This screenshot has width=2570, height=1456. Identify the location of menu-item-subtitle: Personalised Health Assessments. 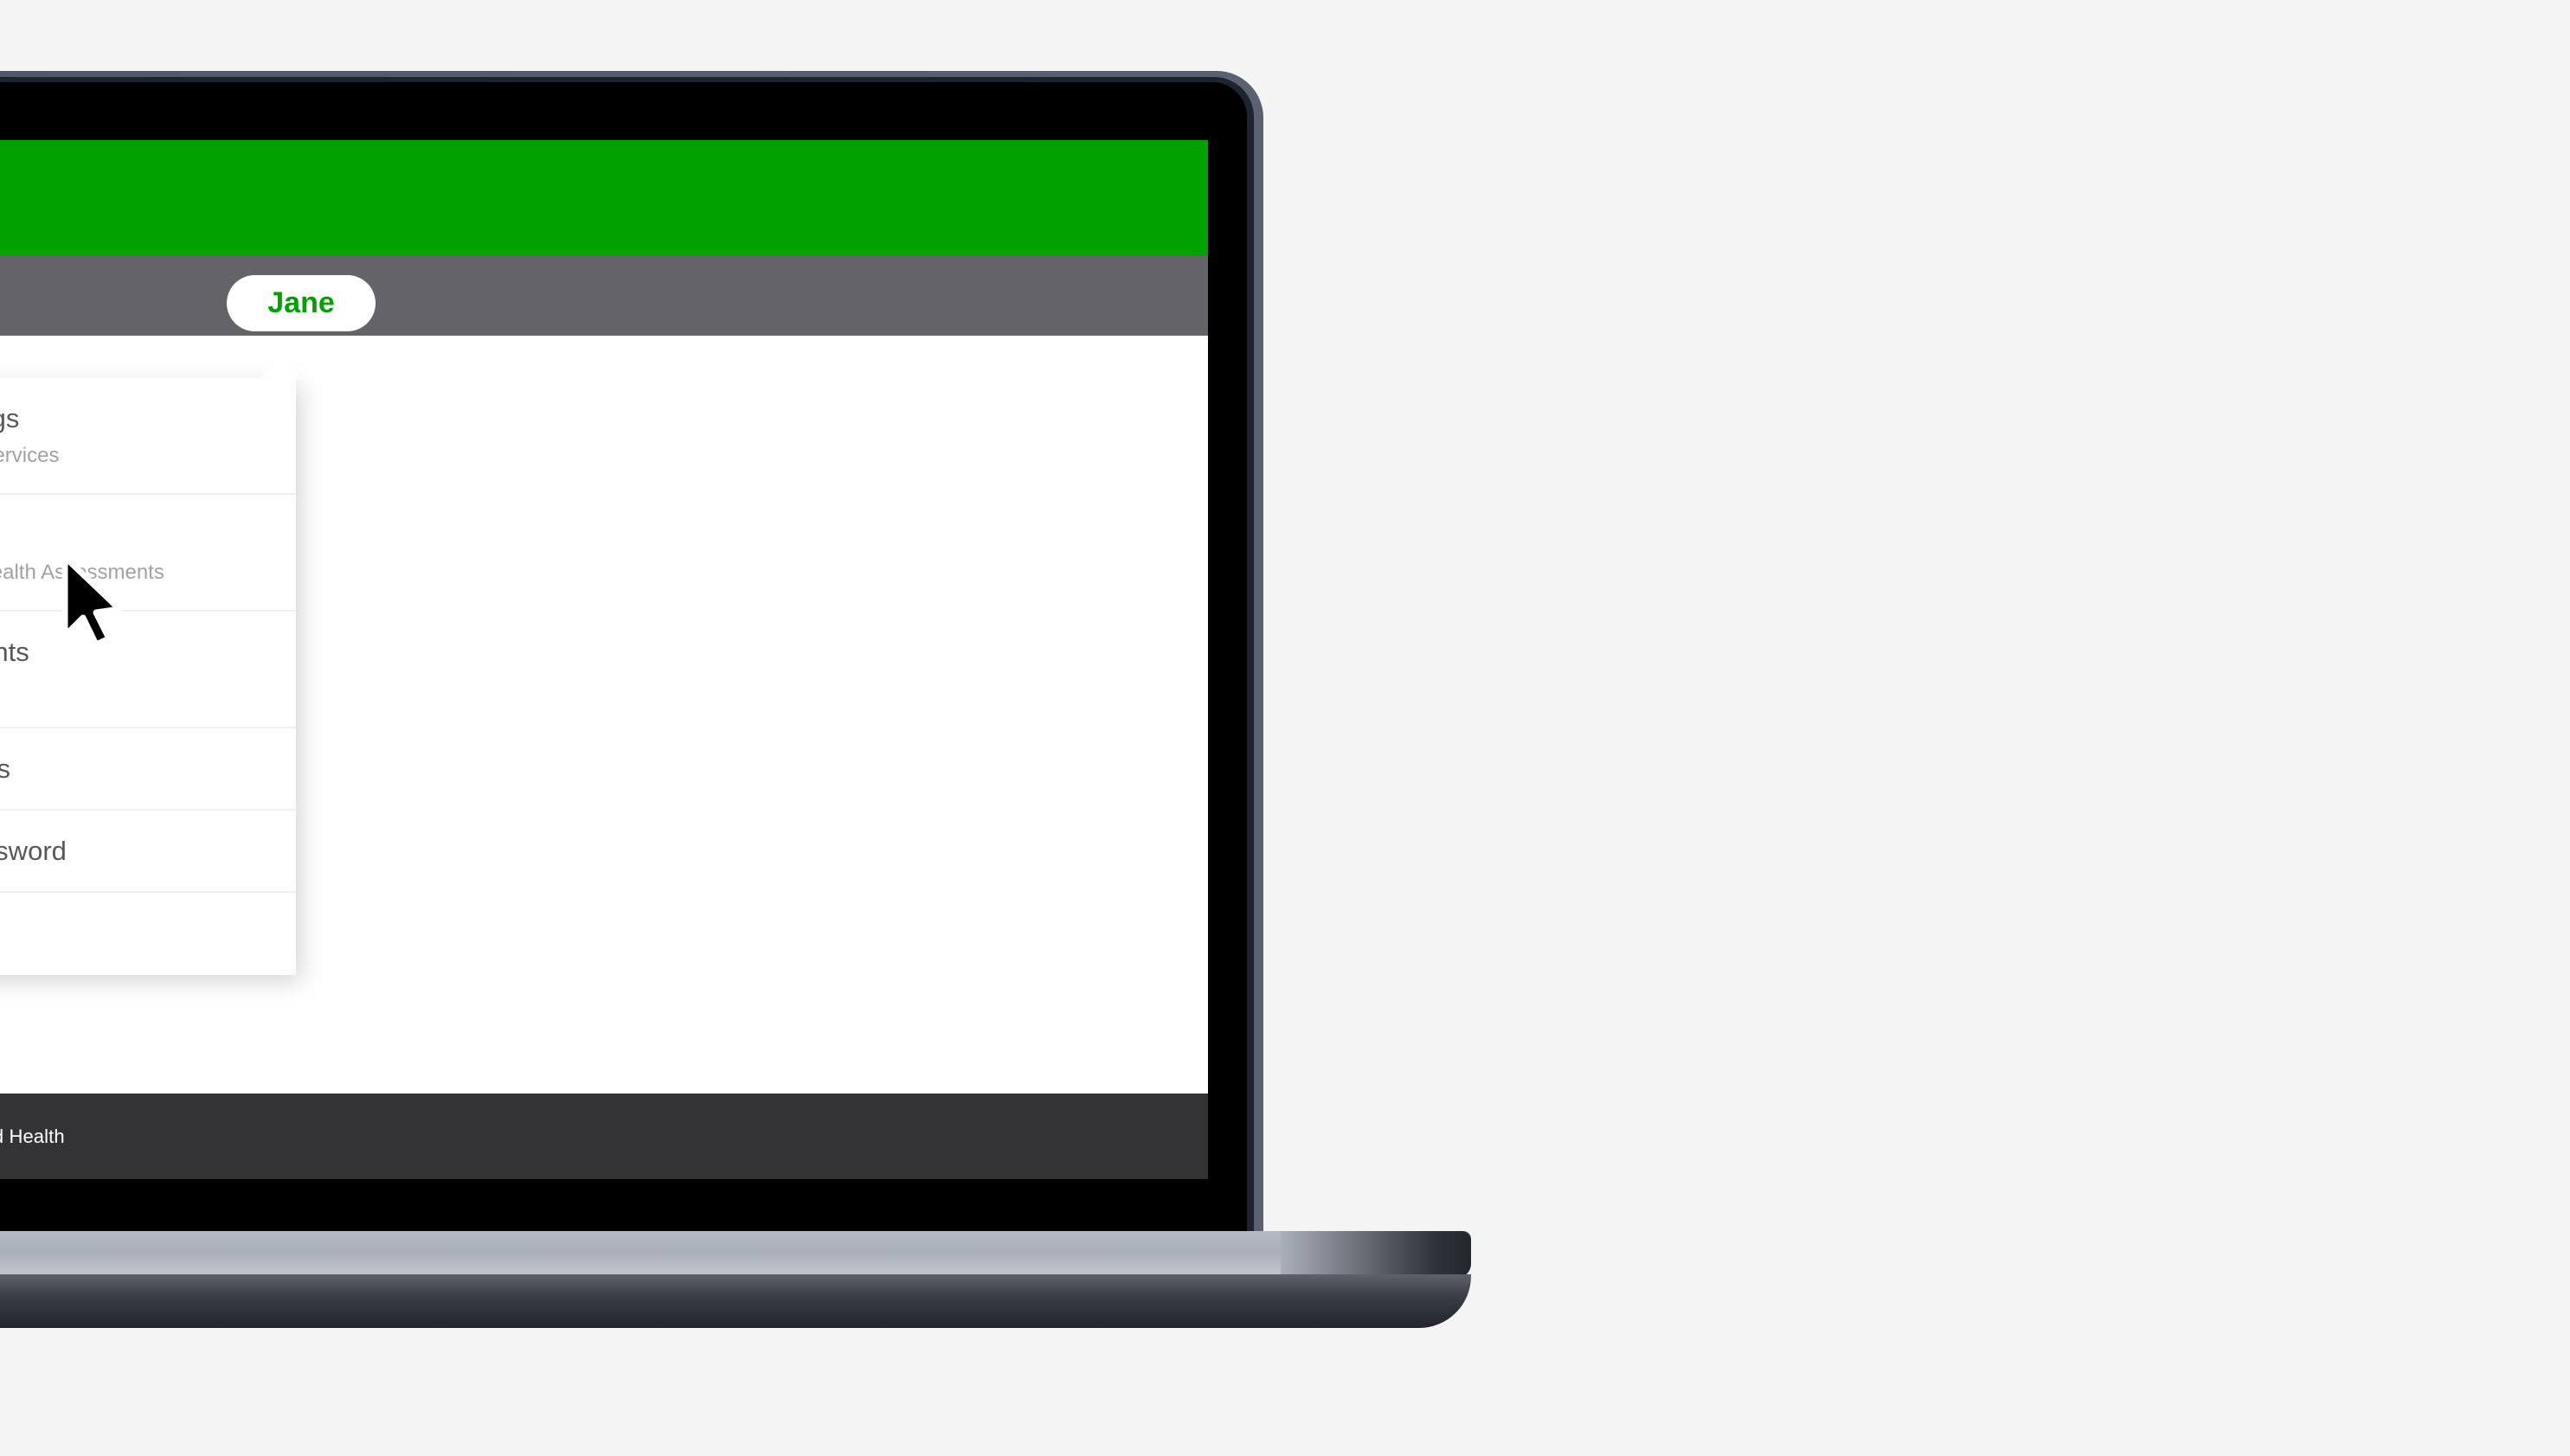
(82, 573).